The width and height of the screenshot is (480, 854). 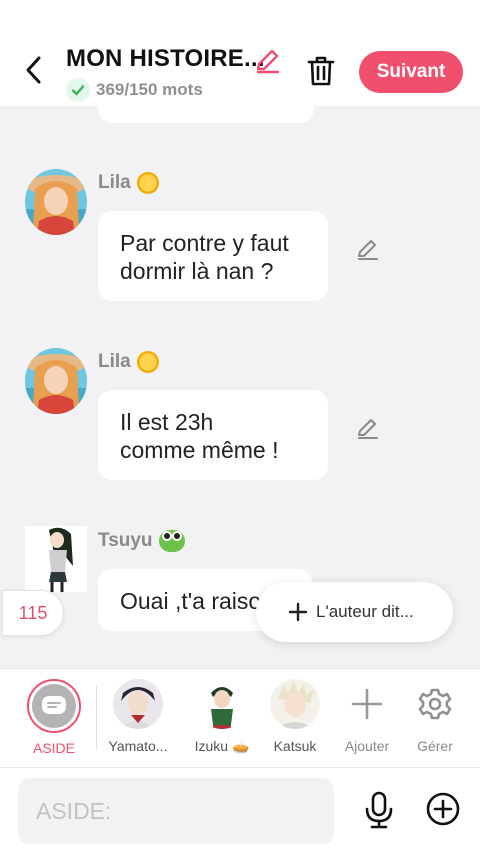 I want to click on trash-icon, so click(x=321, y=71).